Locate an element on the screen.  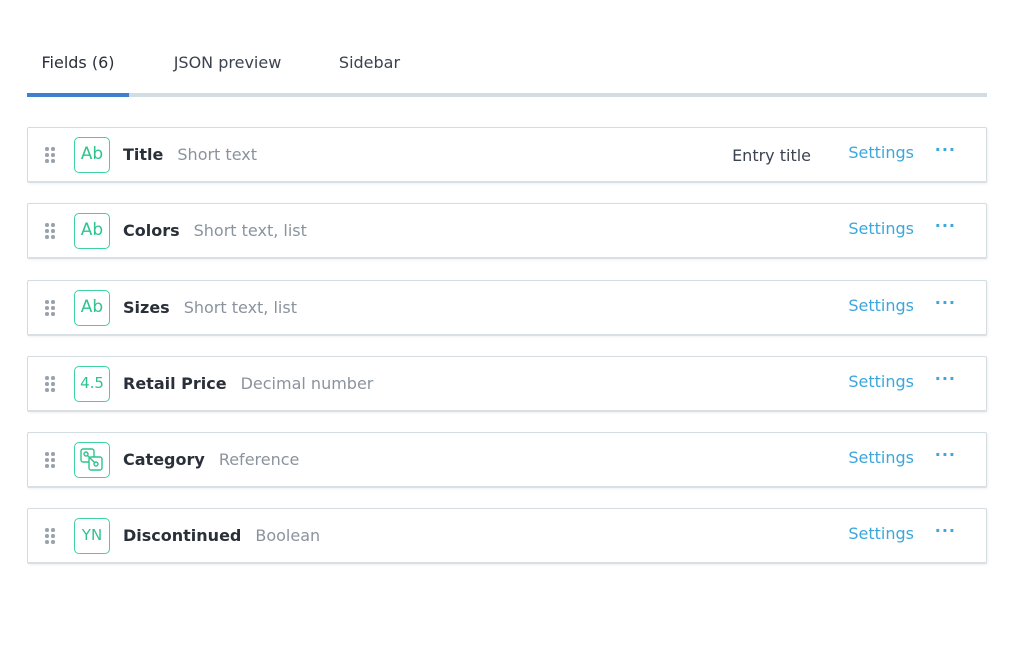
tab-sidebar: Sidebar is located at coordinates (369, 66).